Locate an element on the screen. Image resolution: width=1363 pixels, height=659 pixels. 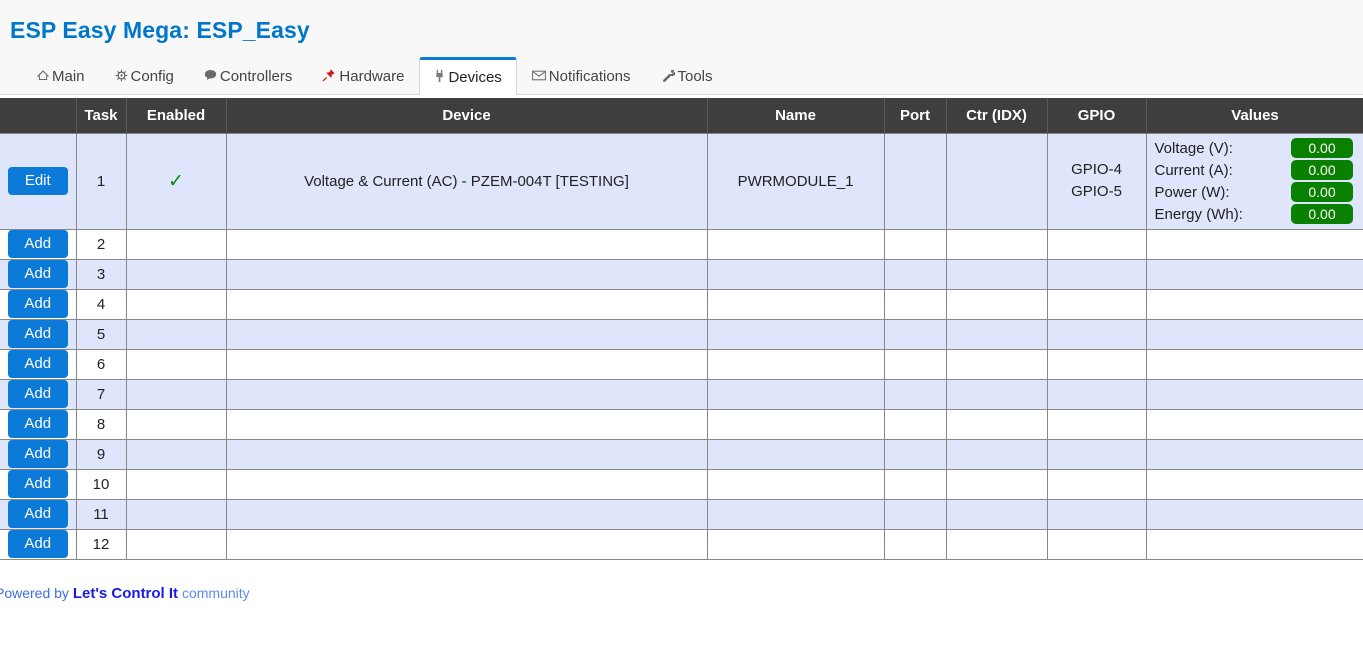
table-row: Add 12 is located at coordinates (681, 544).